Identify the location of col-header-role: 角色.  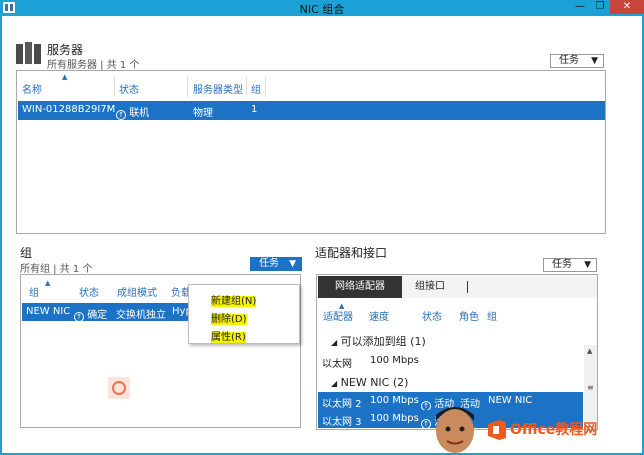
(469, 315).